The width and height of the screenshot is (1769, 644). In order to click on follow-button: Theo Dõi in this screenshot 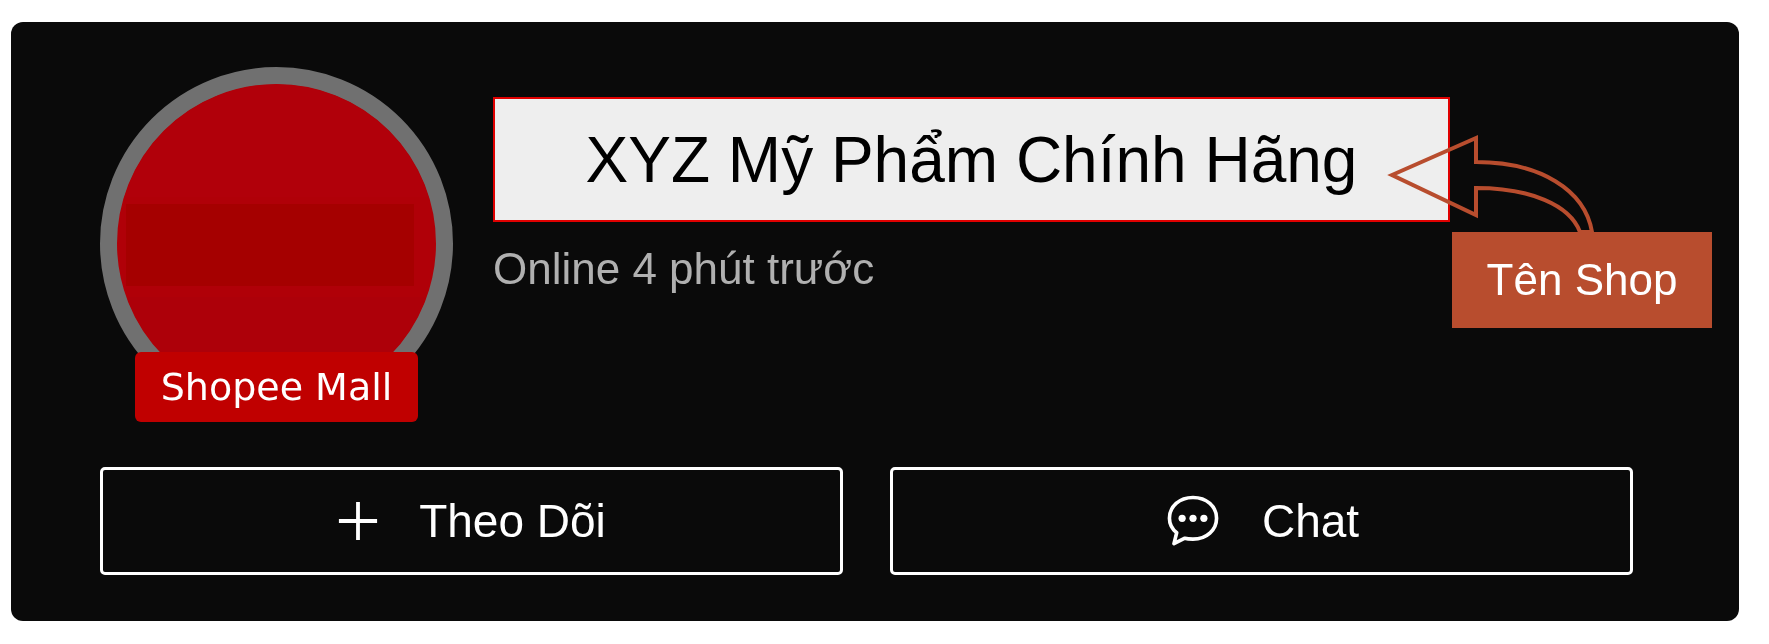, I will do `click(471, 521)`.